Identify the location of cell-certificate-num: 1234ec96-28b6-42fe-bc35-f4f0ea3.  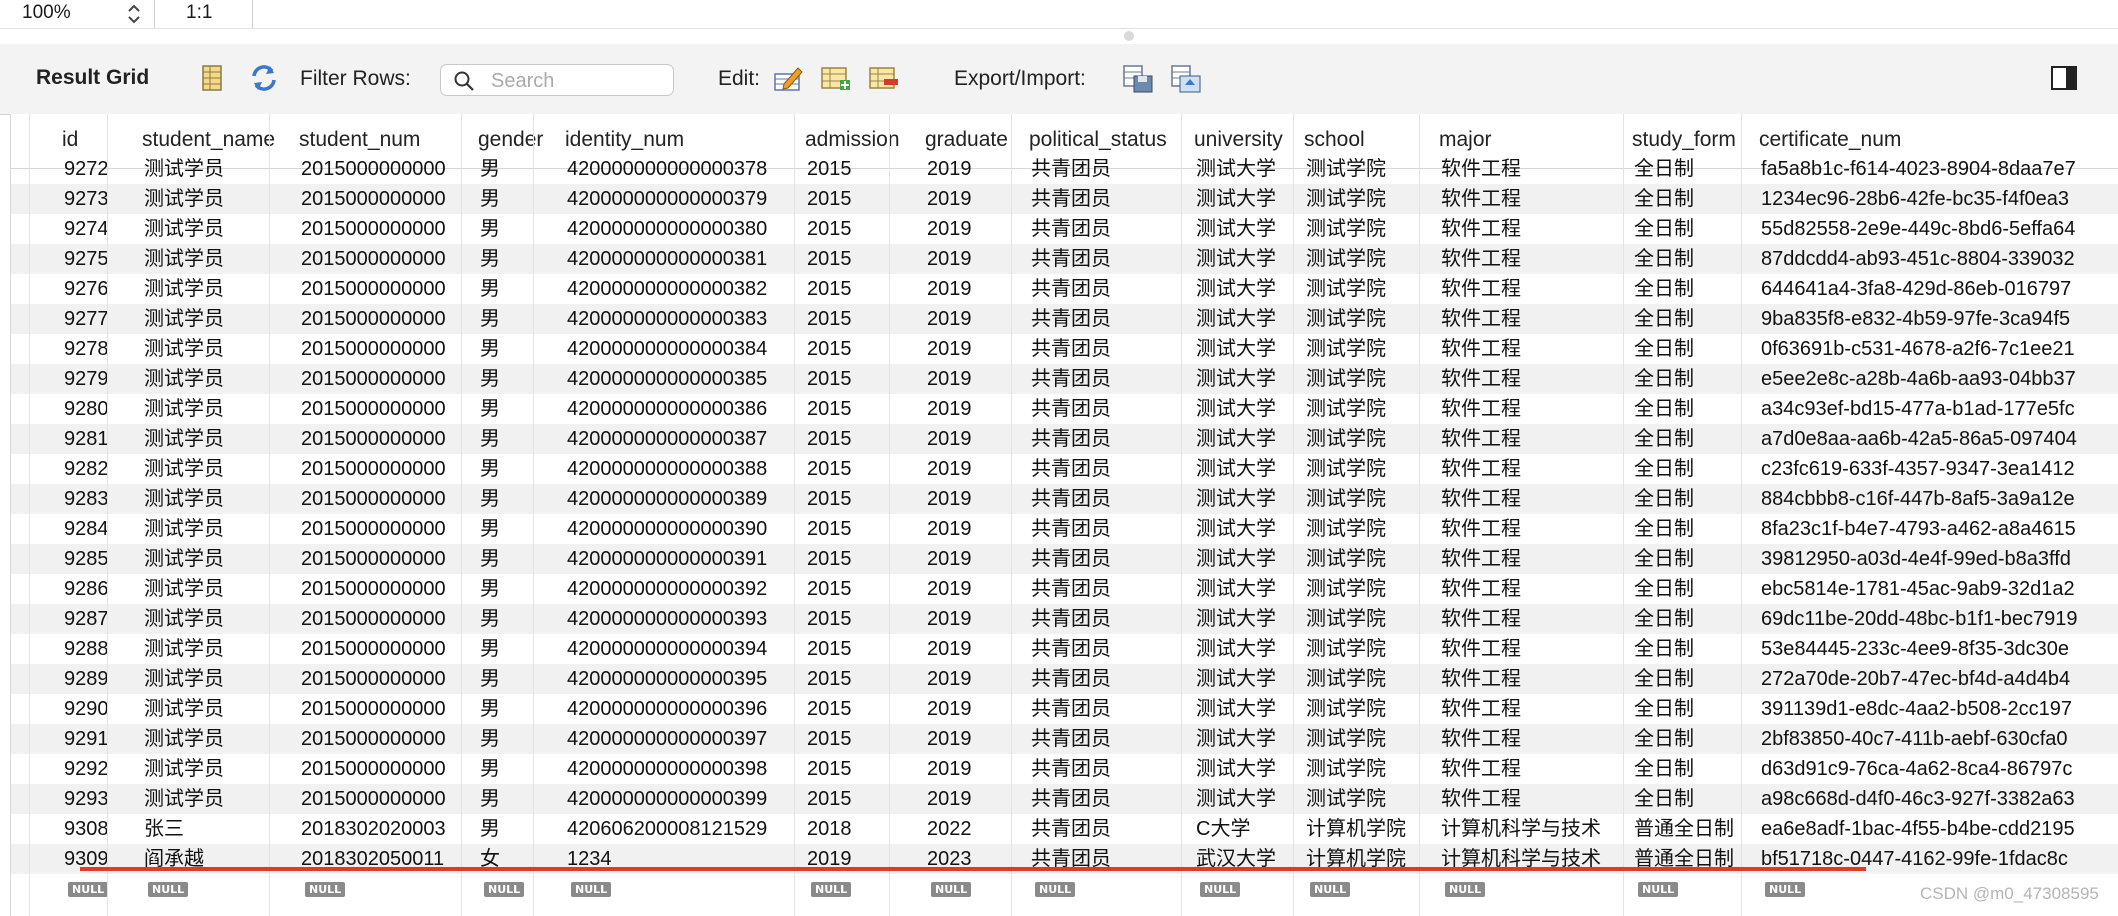
(1915, 199).